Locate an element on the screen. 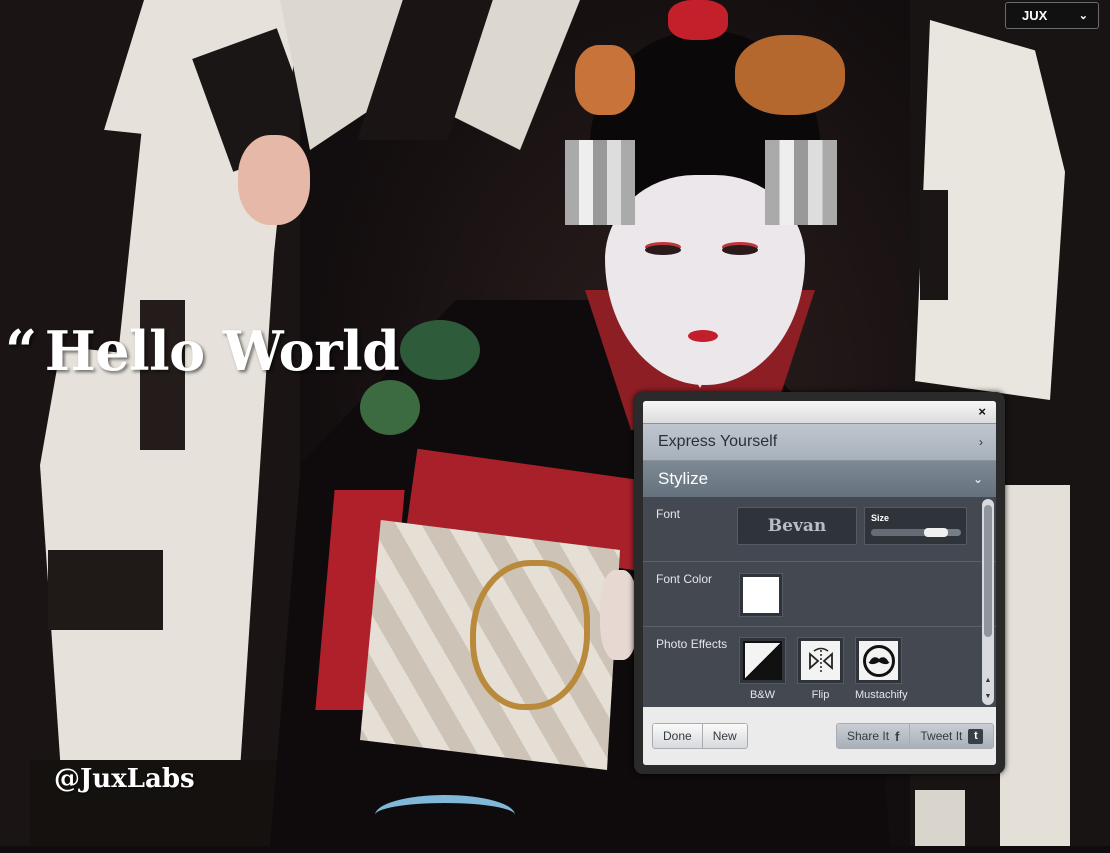  obi-pattern is located at coordinates (530, 635).